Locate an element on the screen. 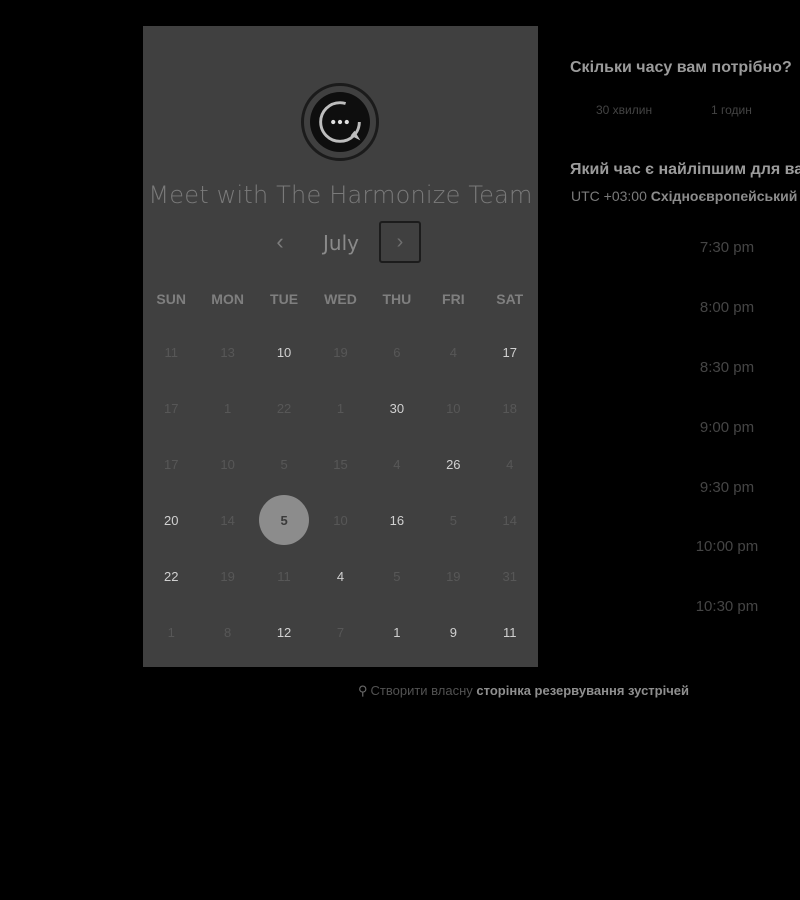 Image resolution: width=800 pixels, height=900 pixels. timezone-offset: UTC +03:00 is located at coordinates (609, 196).